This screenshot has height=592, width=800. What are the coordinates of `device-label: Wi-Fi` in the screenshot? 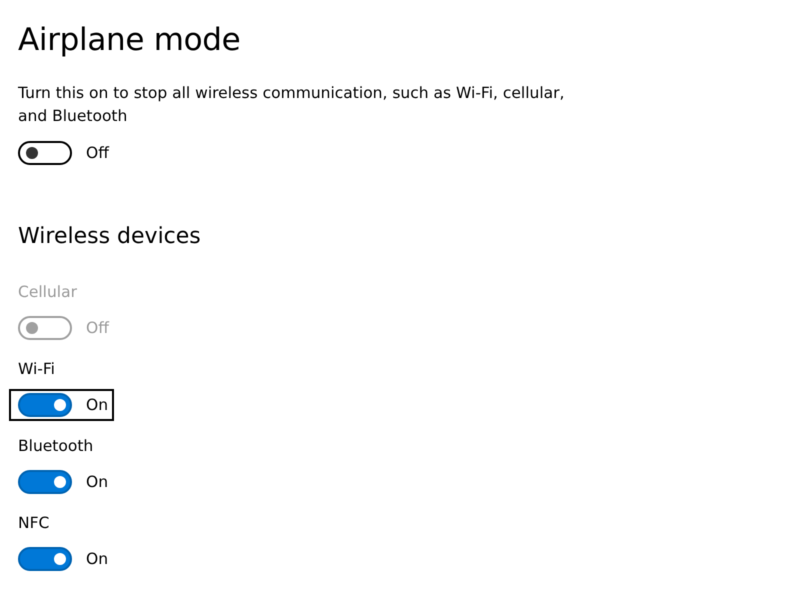 It's located at (37, 369).